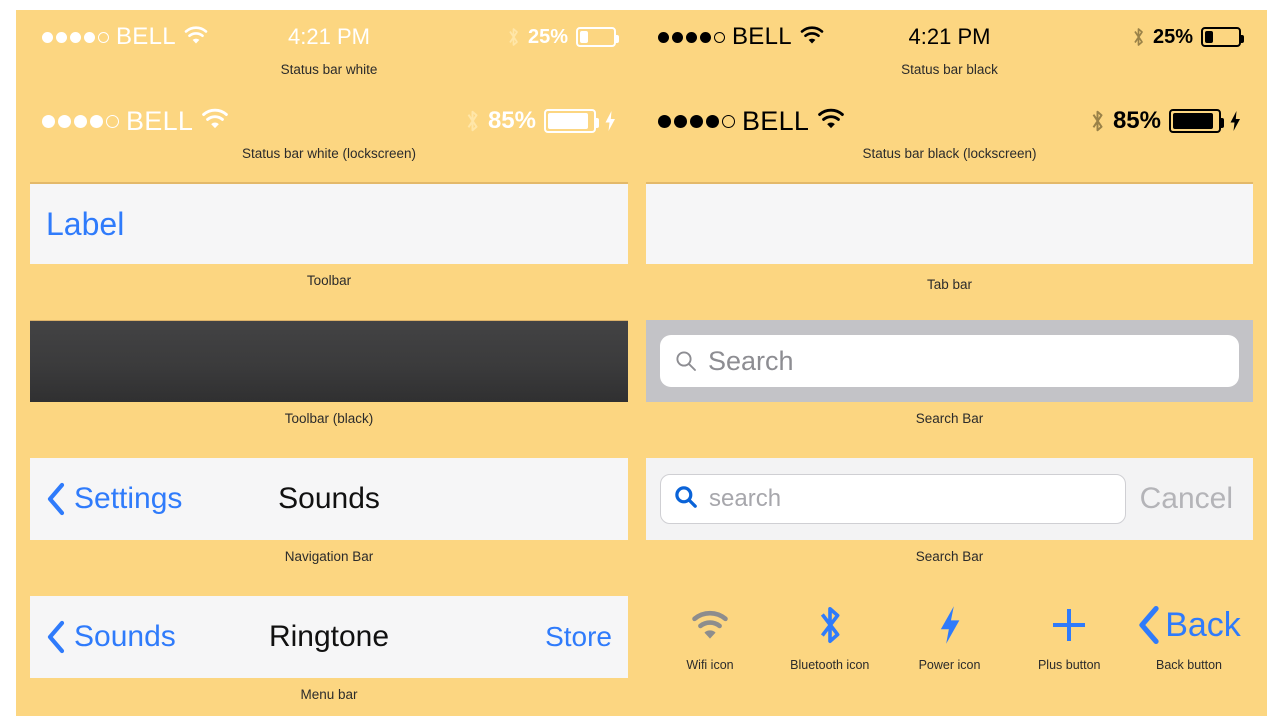 This screenshot has width=1283, height=726. Describe the element at coordinates (610, 121) in the screenshot. I see `charging-bolt-icon` at that location.